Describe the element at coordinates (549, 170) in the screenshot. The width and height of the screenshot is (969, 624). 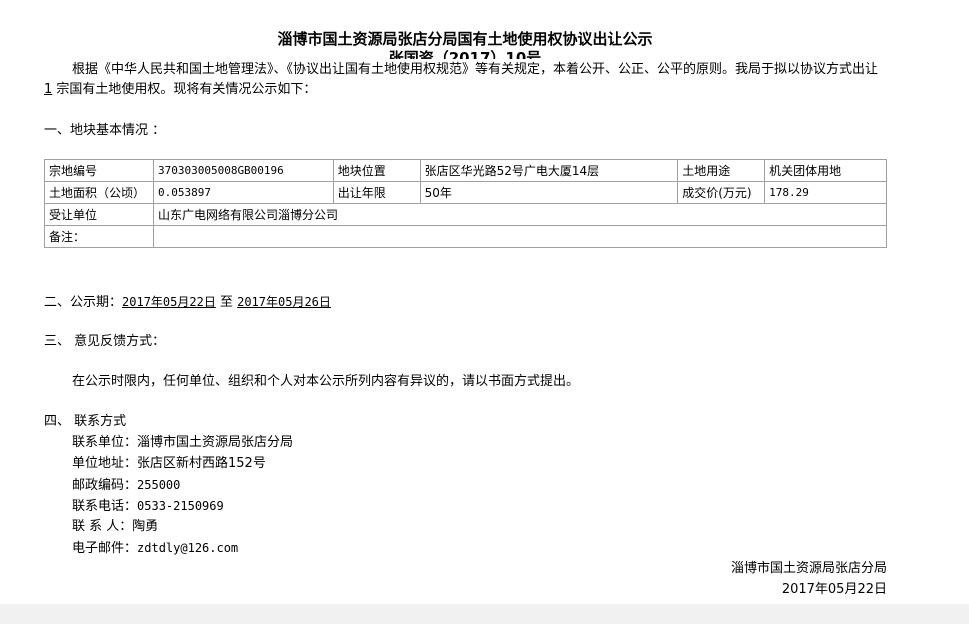
I see `value-location: 张店区华光路52号广电大厦14层` at that location.